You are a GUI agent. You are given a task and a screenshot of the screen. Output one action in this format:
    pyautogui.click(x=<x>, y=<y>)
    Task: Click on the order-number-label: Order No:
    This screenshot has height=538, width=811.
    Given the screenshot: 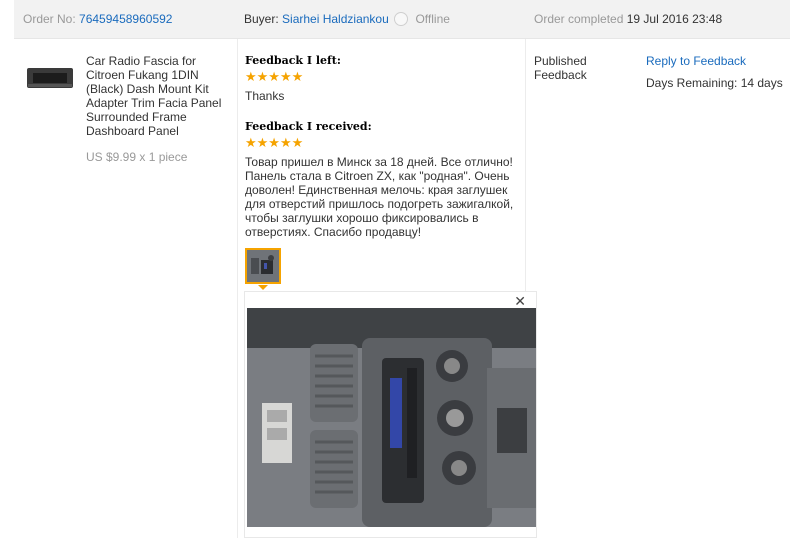 What is the action you would take?
    pyautogui.click(x=49, y=19)
    